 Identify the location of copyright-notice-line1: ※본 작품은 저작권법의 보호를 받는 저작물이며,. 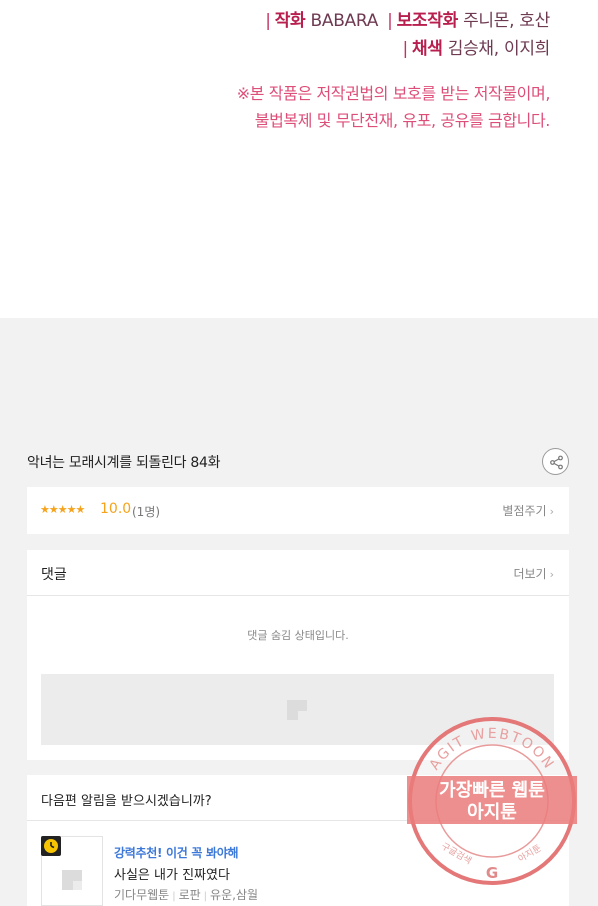
(393, 93).